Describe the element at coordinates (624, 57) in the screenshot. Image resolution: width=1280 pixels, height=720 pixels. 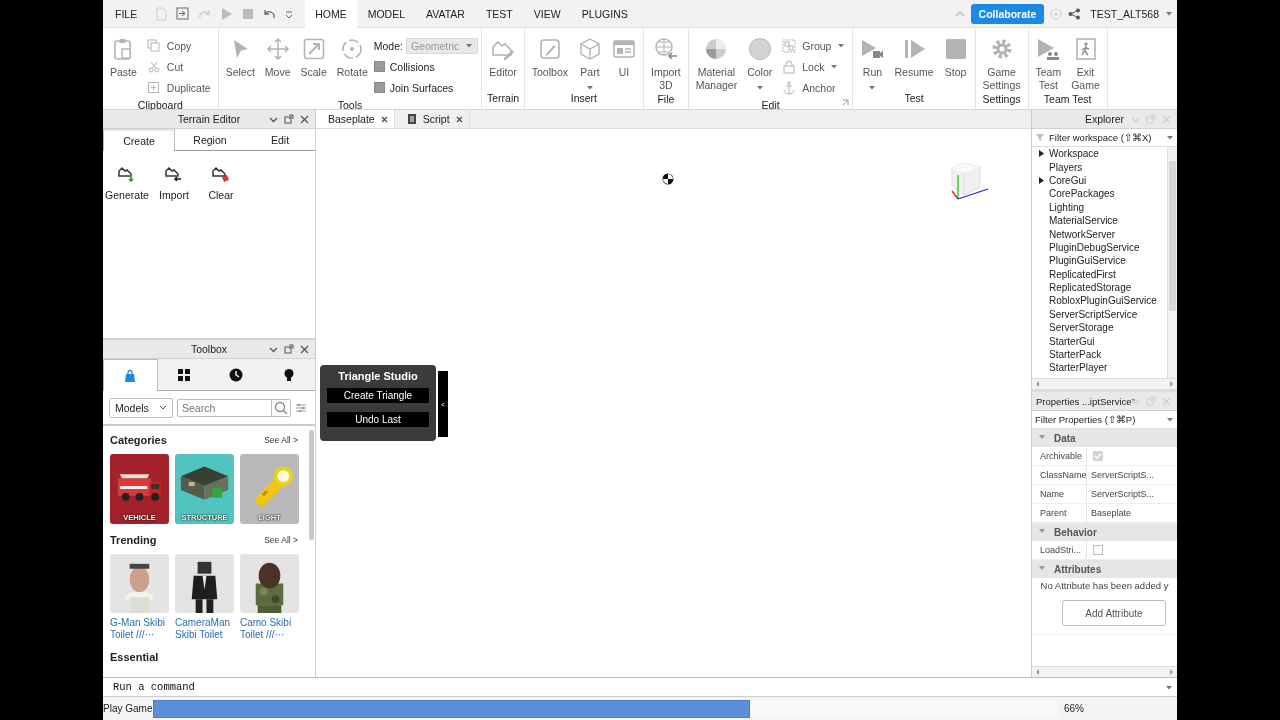
I see `tool-button: UI` at that location.